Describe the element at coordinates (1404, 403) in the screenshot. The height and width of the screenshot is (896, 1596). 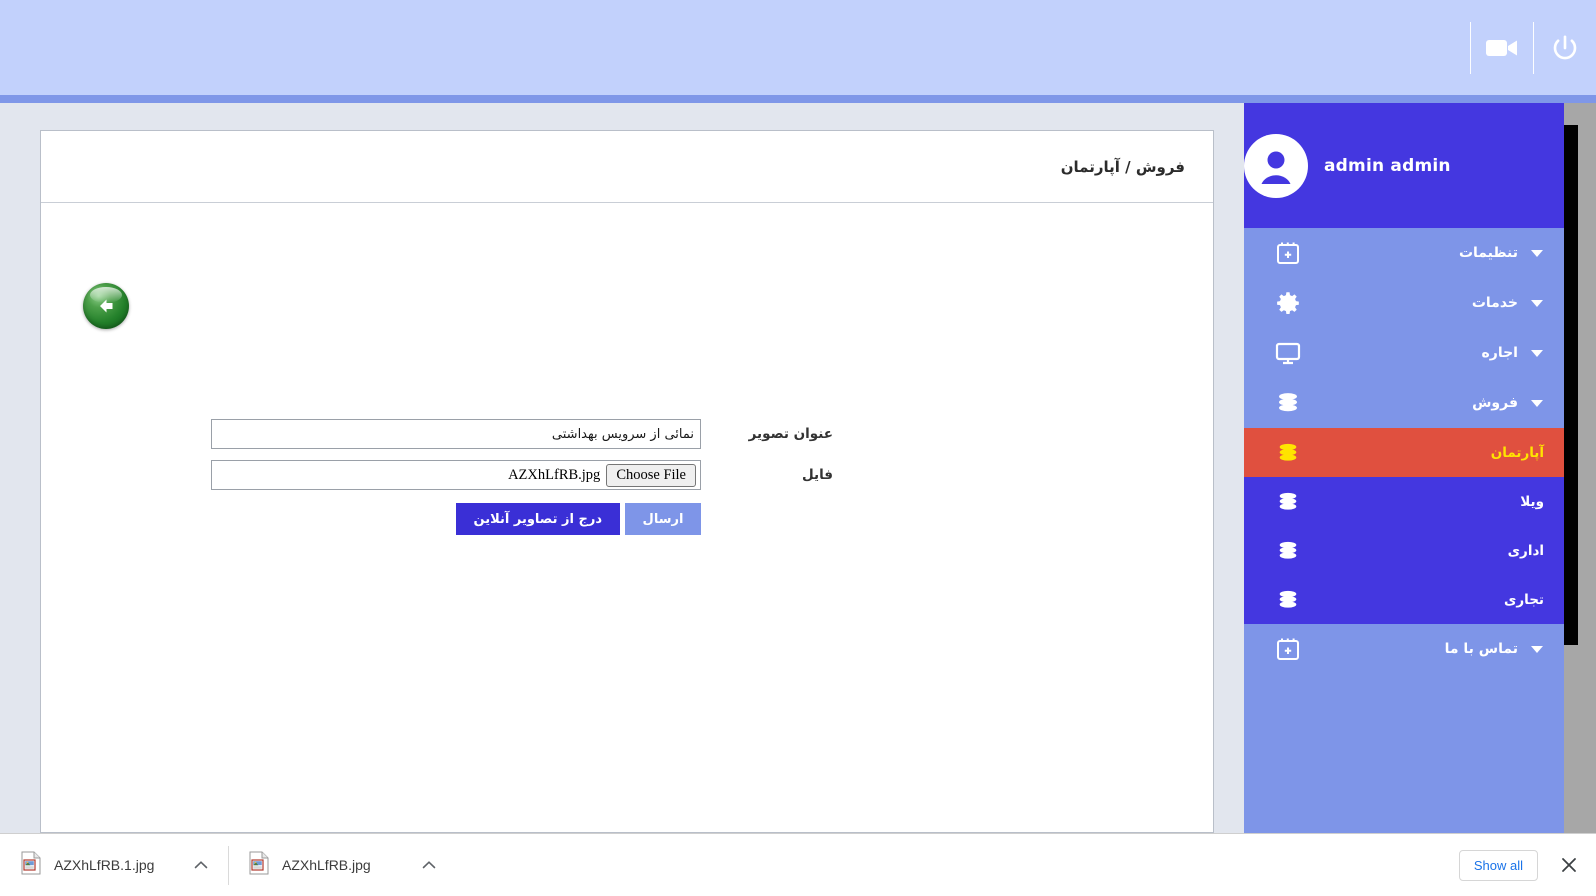
I see `sidebar-item-sale: فروش` at that location.